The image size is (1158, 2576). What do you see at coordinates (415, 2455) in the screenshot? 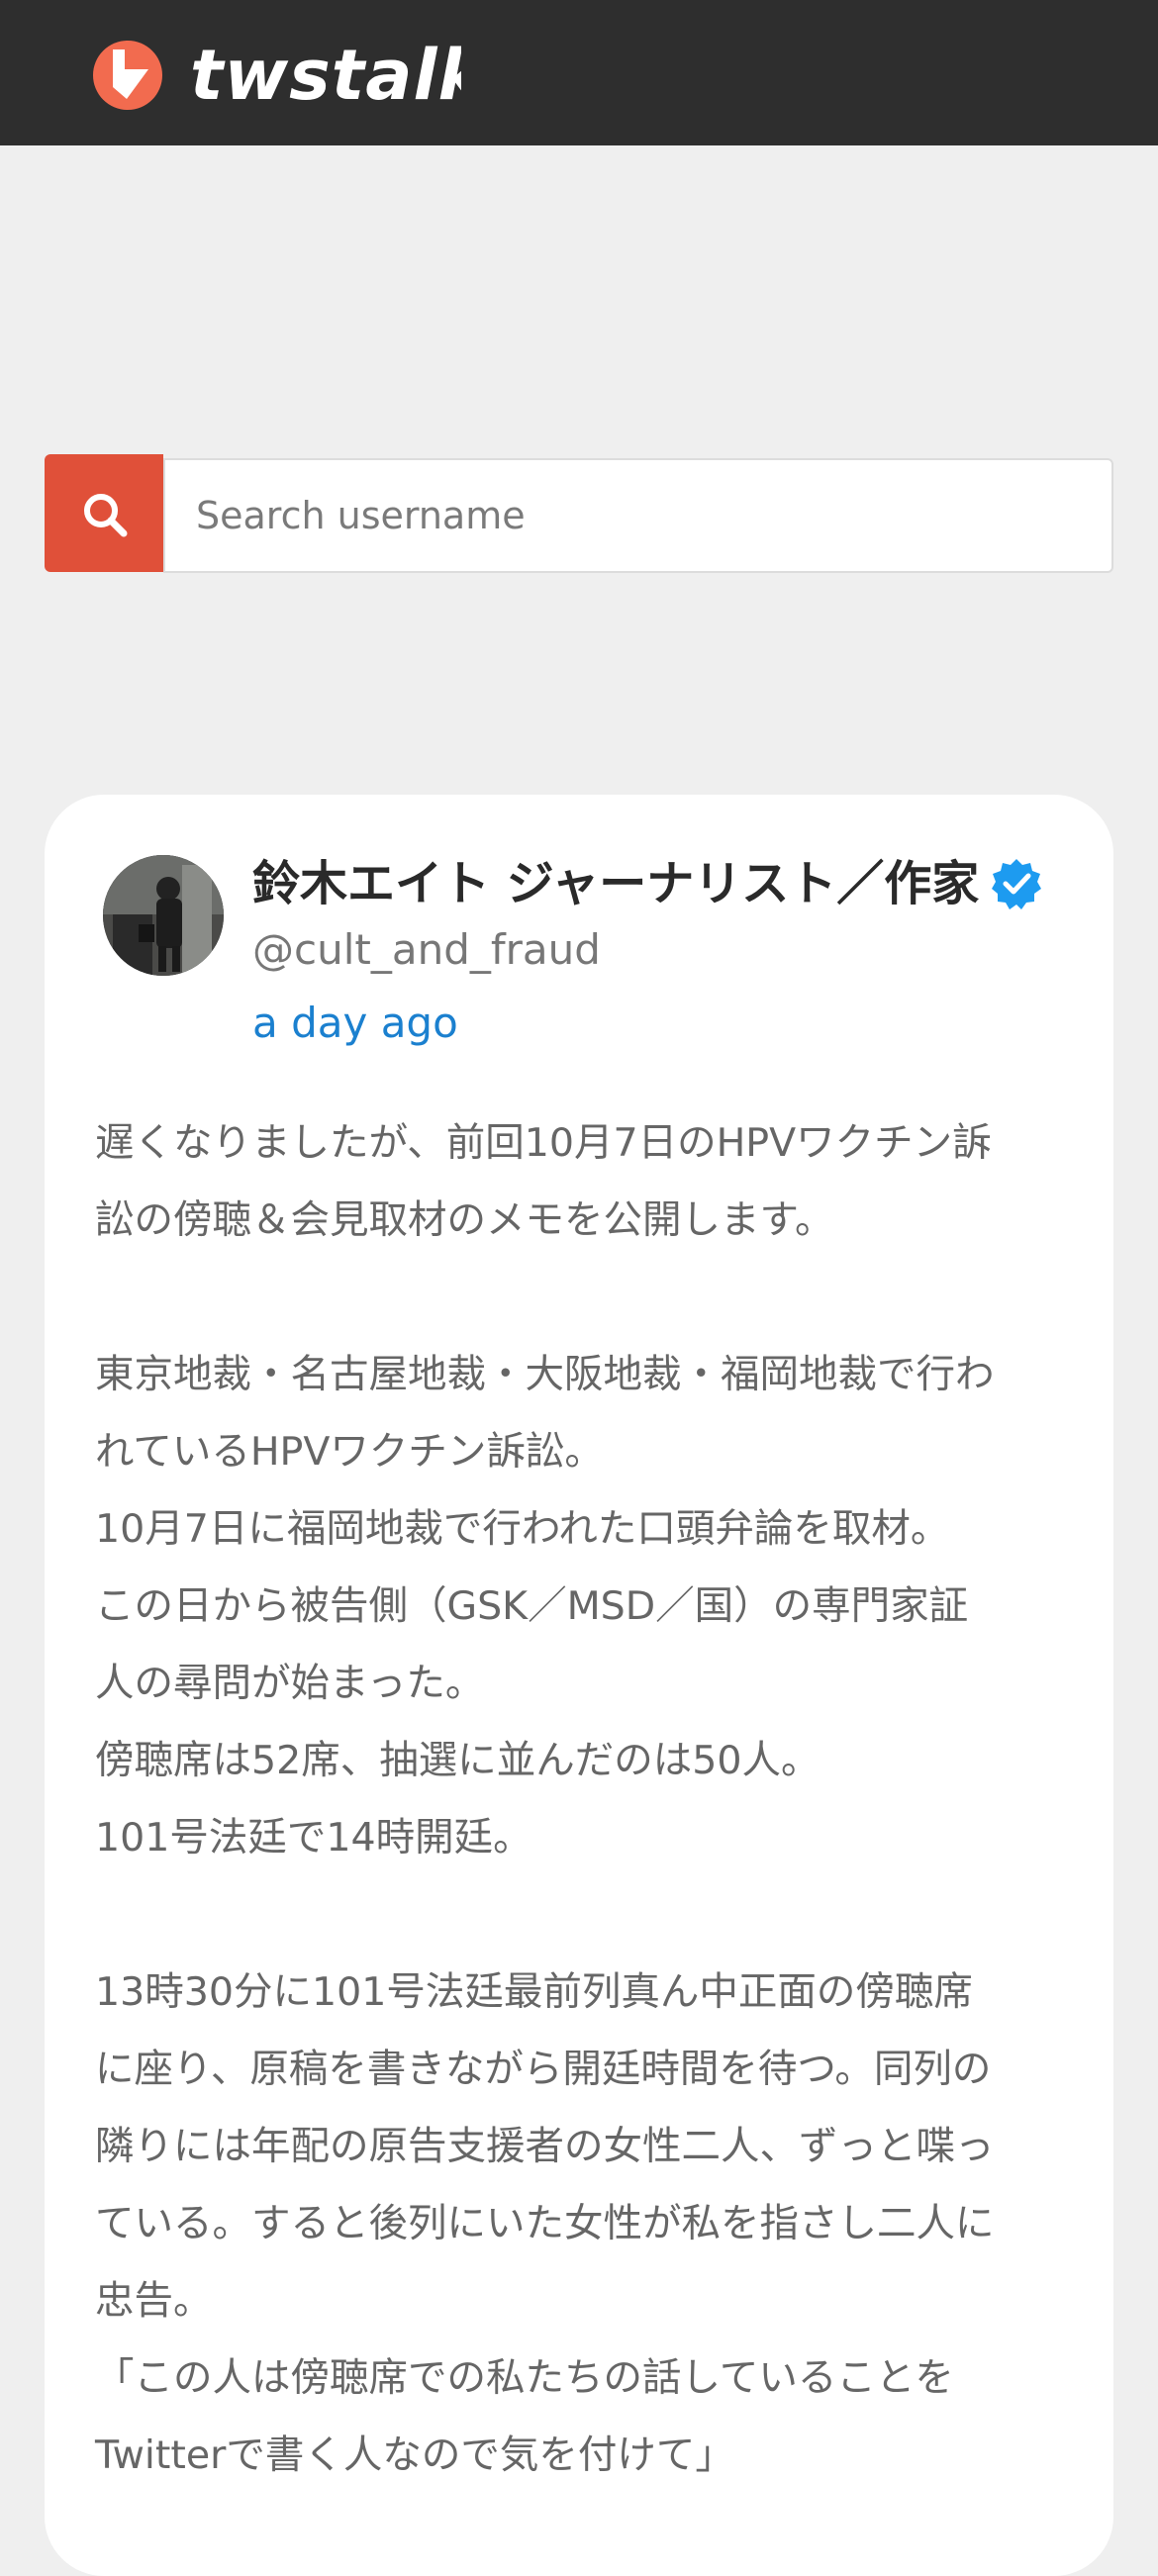
I see `tweet-line: Twitterで書く人なので気を付けて」` at bounding box center [415, 2455].